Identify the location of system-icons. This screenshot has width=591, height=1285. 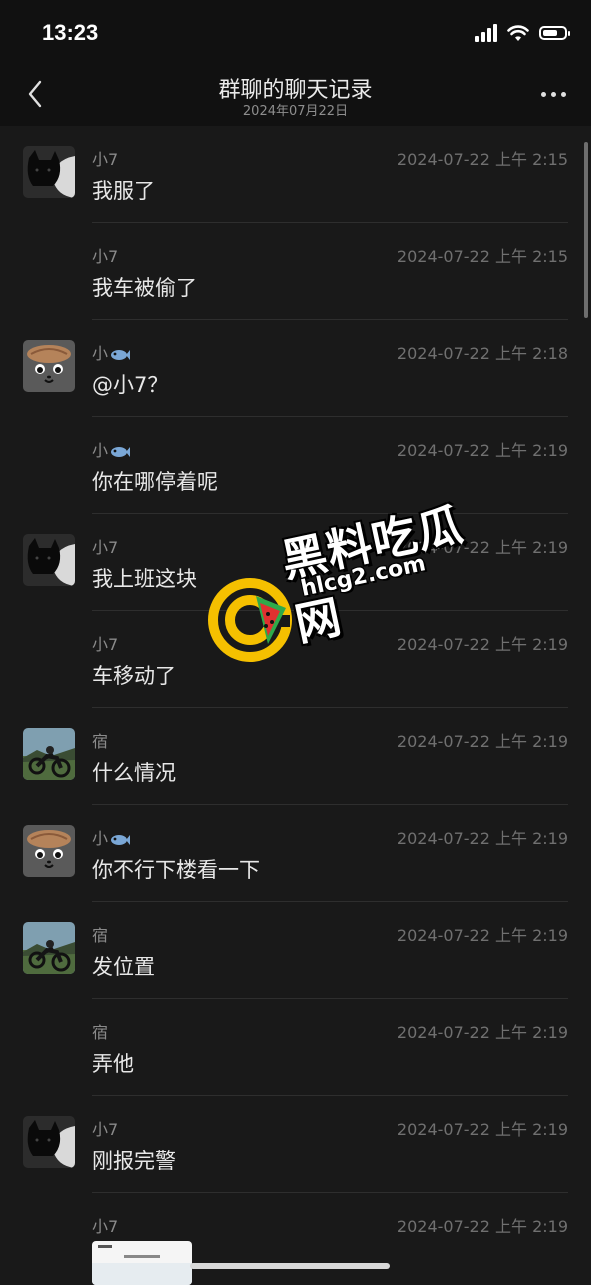
(522, 33).